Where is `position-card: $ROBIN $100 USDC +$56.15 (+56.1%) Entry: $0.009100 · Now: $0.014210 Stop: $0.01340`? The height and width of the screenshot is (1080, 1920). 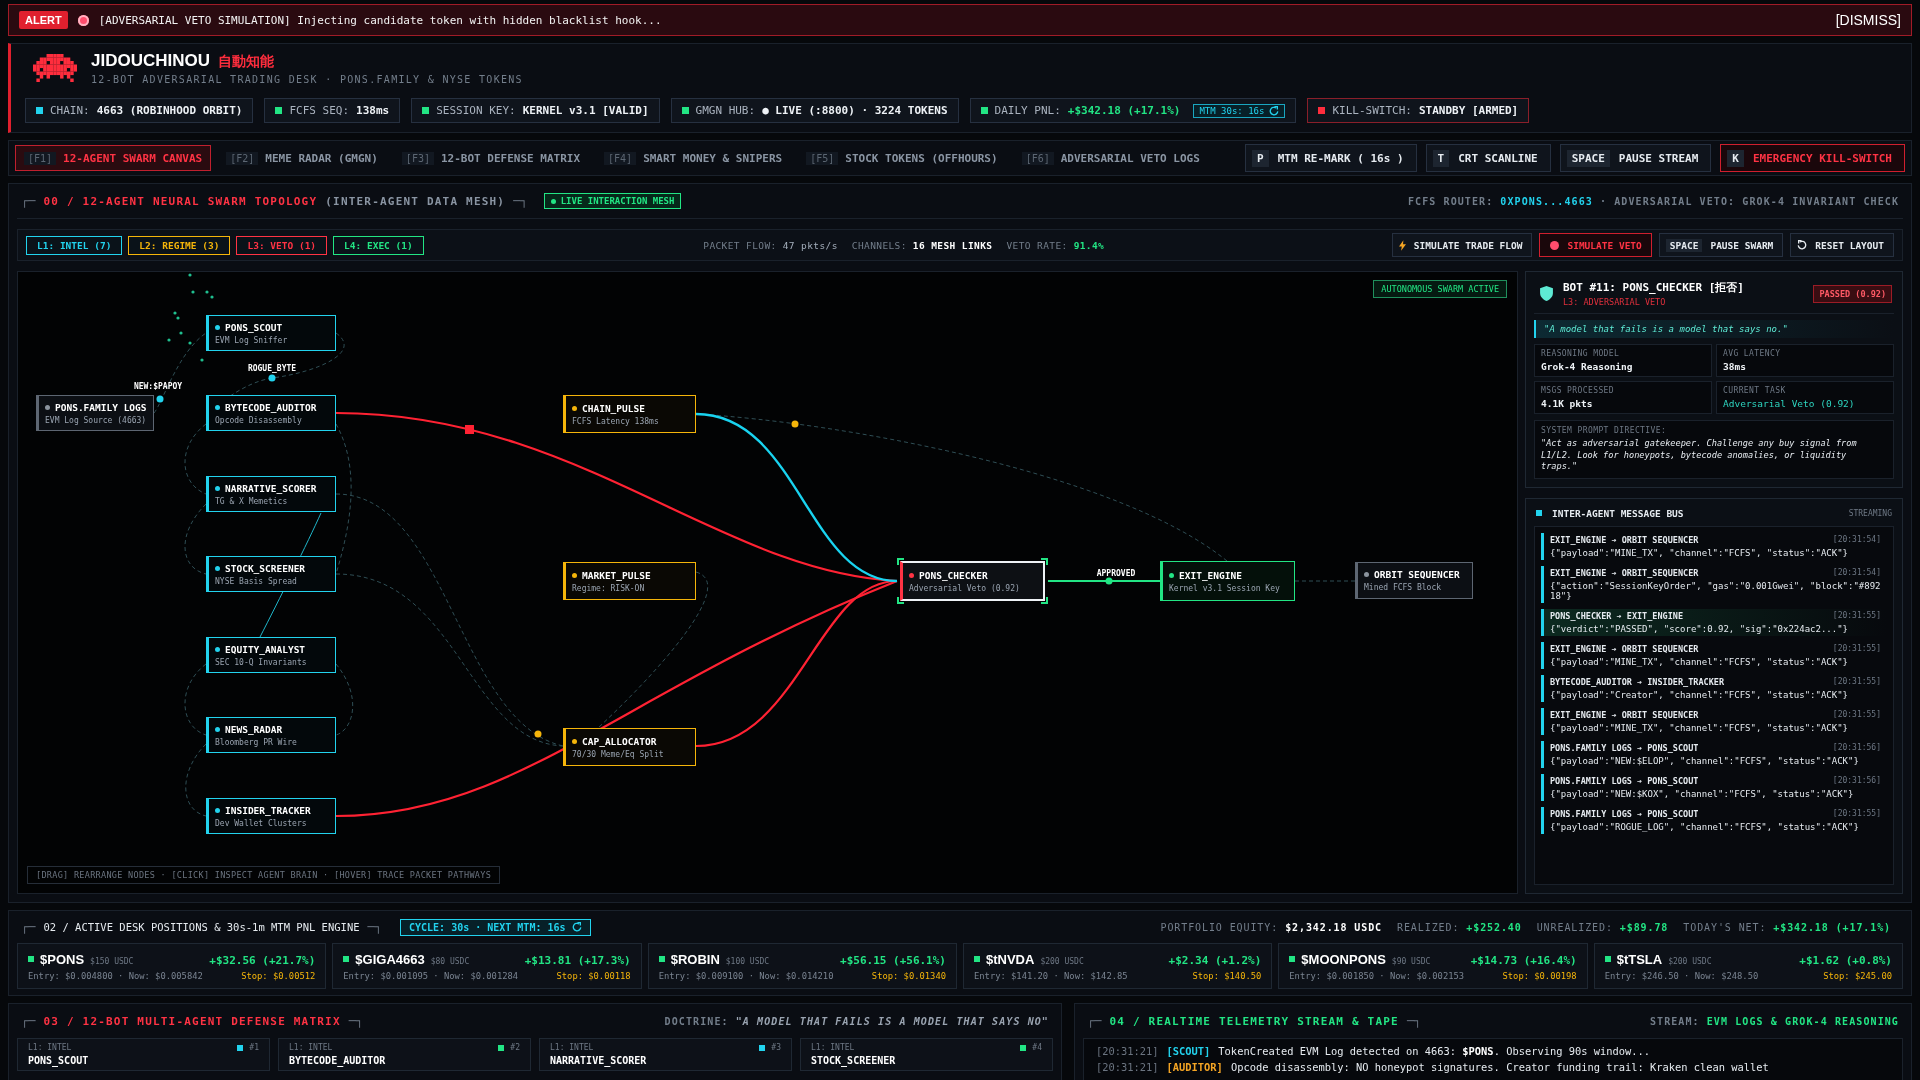 position-card: $ROBIN $100 USDC +$56.15 (+56.1%) Entry: $0.009100 · Now: $0.014210 Stop: $0.01340 is located at coordinates (802, 966).